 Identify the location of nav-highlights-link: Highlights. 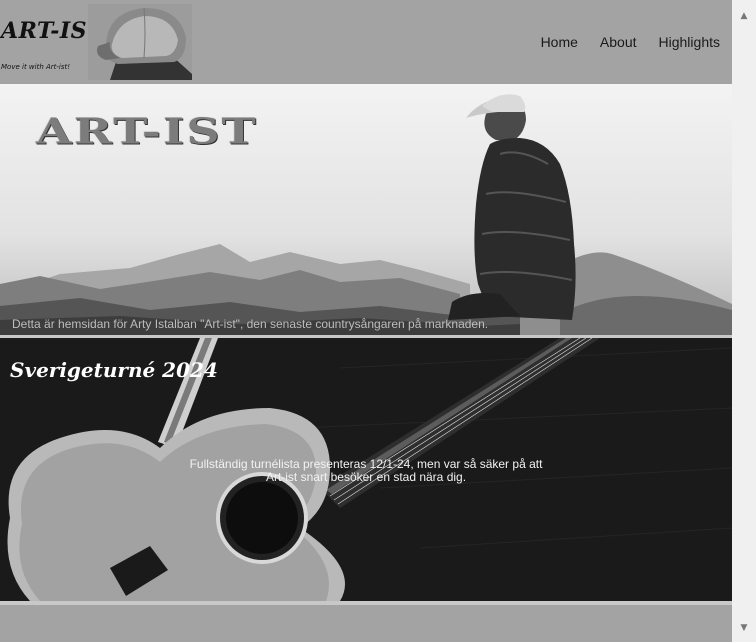
(689, 42).